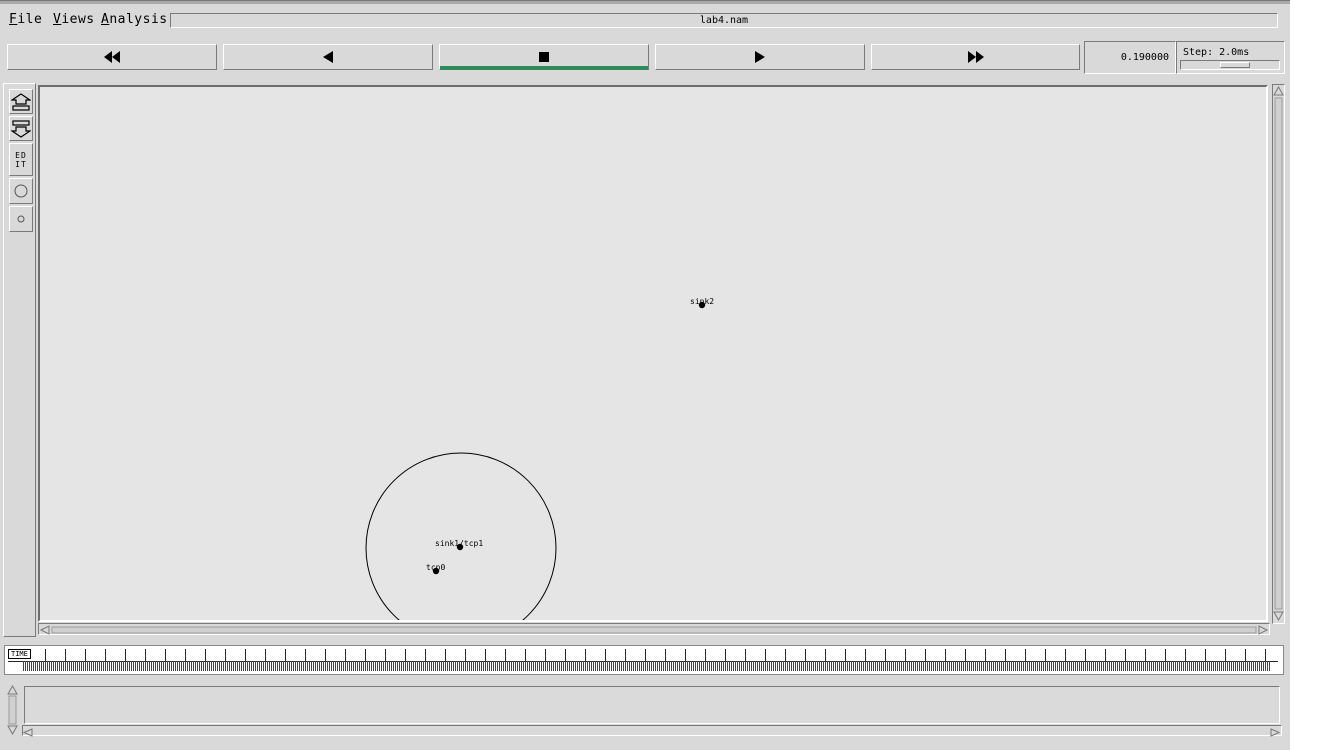  What do you see at coordinates (44, 630) in the screenshot?
I see `scroll-left-arrow-icon` at bounding box center [44, 630].